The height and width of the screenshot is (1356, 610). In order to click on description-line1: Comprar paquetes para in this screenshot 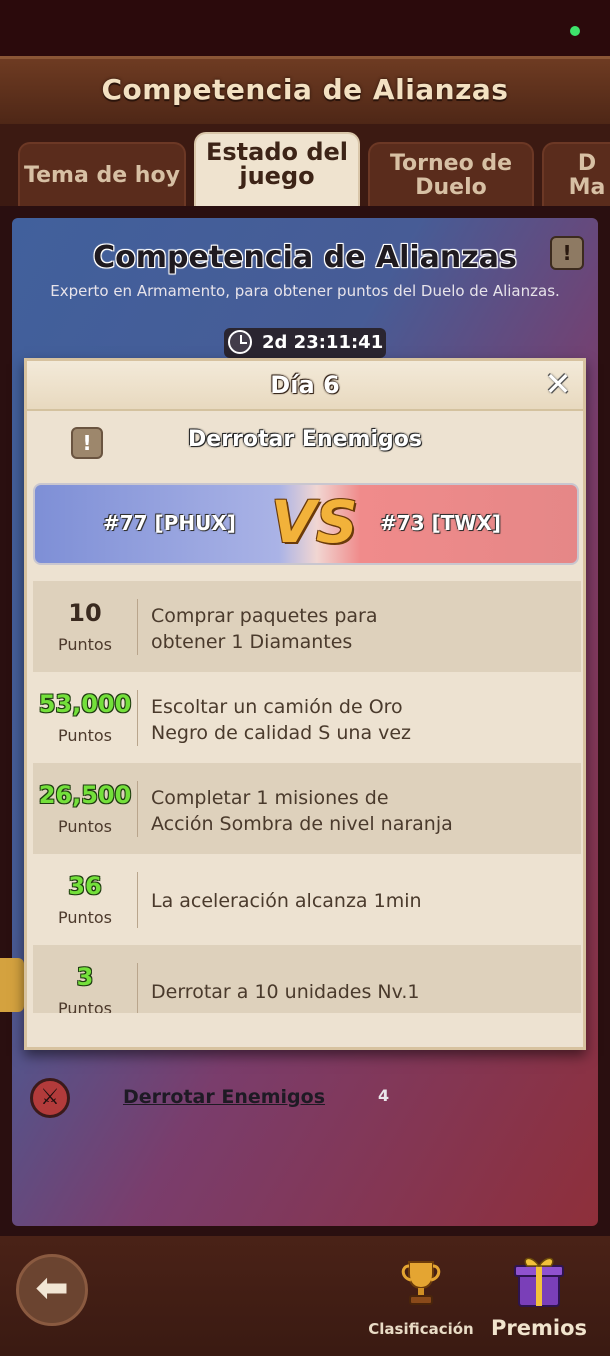, I will do `click(264, 616)`.